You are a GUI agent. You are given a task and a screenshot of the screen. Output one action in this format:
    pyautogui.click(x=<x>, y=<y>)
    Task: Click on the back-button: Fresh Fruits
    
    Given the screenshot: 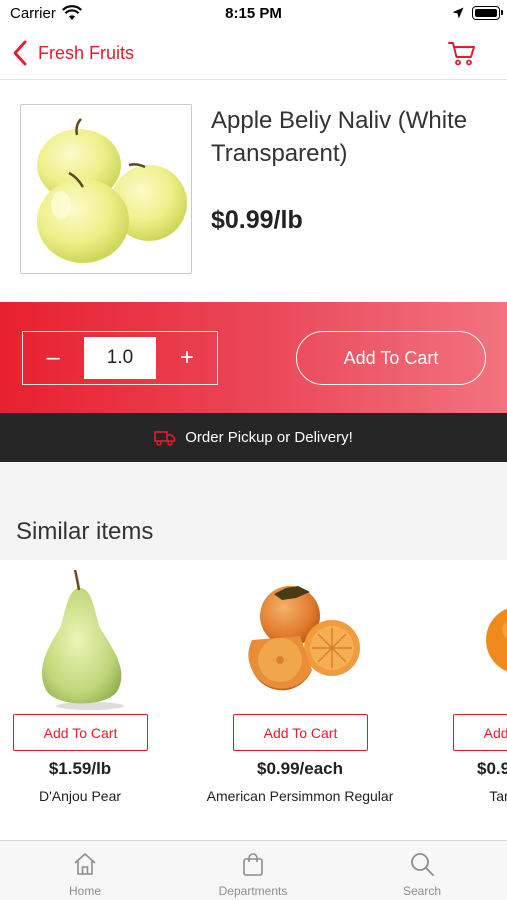 What is the action you would take?
    pyautogui.click(x=73, y=53)
    